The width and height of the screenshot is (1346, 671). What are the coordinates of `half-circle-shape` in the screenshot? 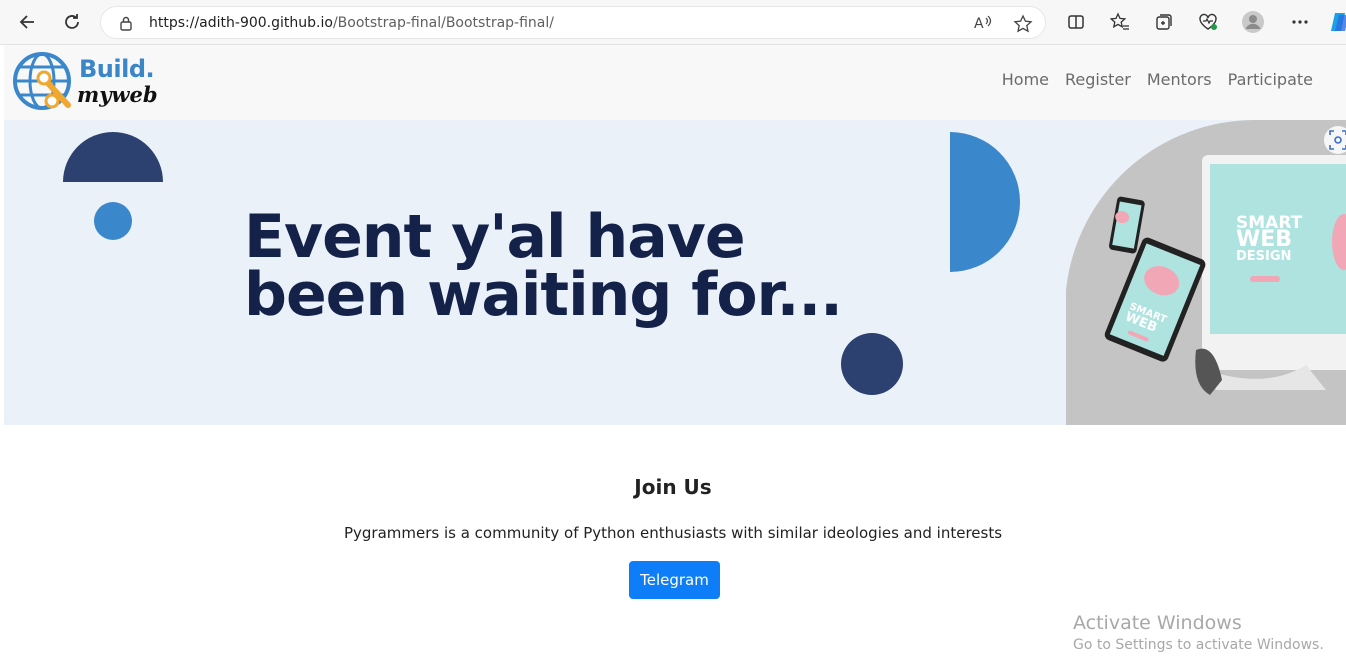 It's located at (113, 157).